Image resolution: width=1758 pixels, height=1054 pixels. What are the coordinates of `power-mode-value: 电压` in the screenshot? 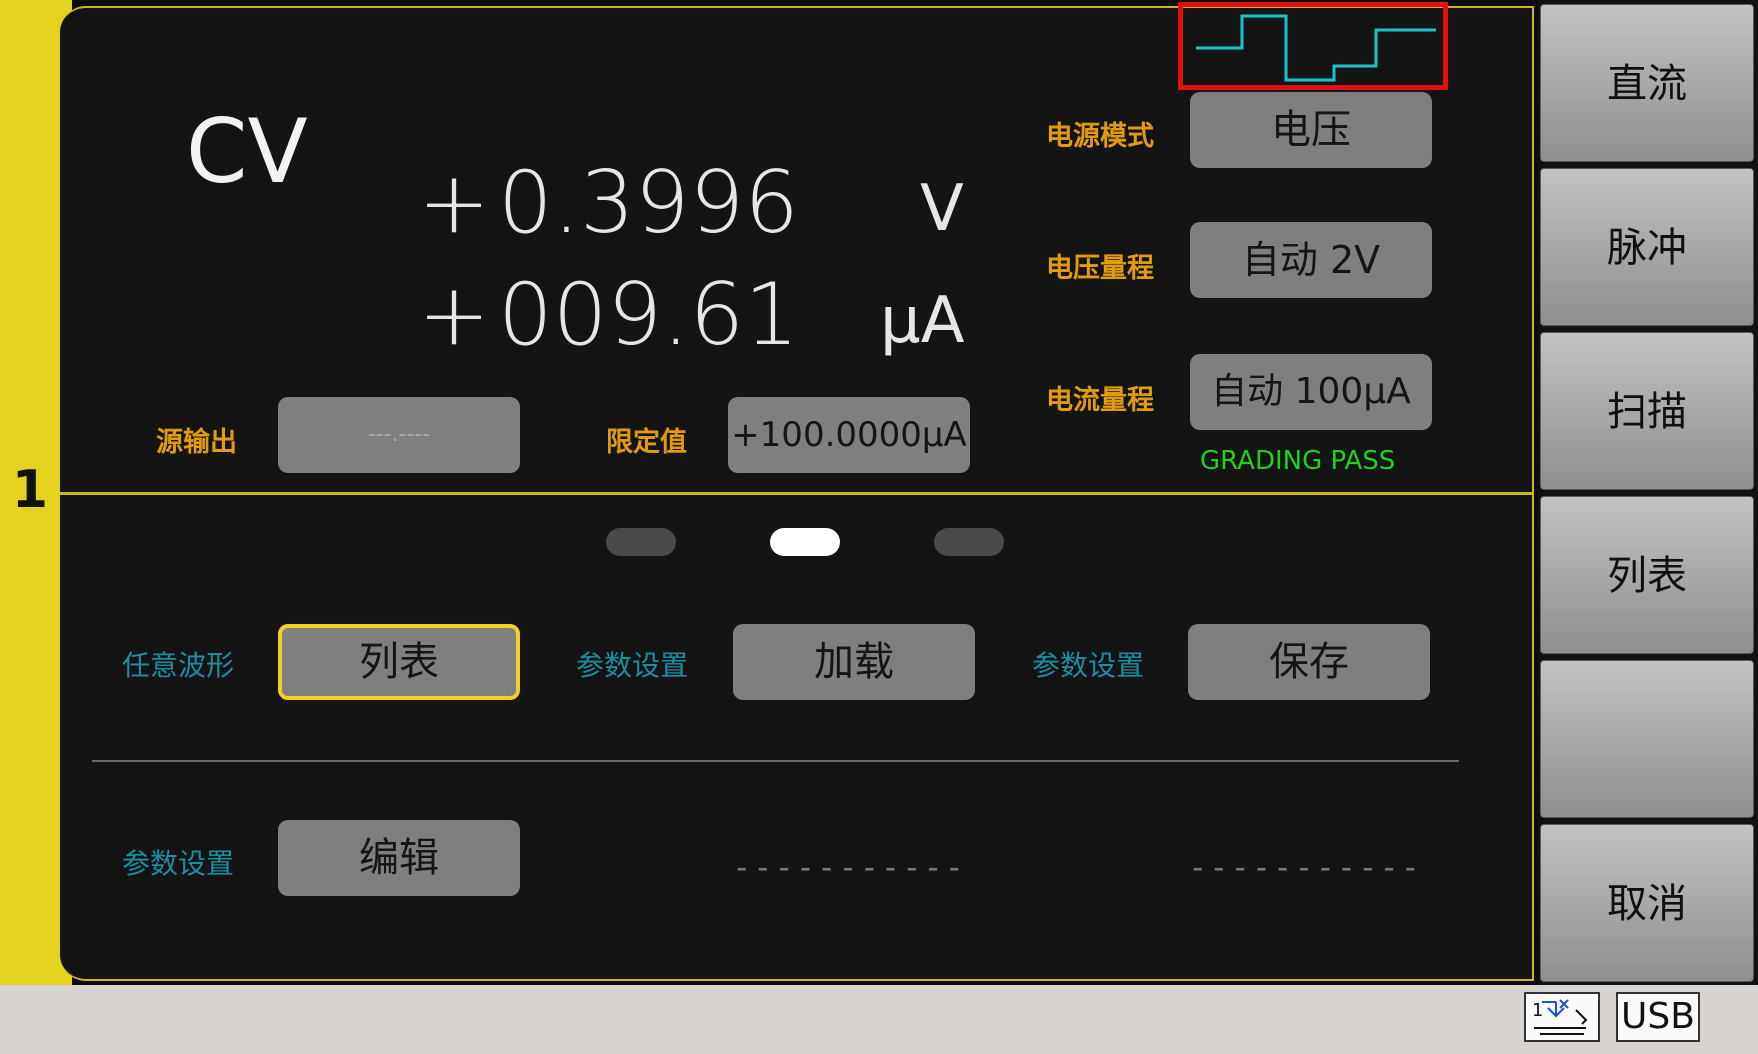 It's located at (1311, 130).